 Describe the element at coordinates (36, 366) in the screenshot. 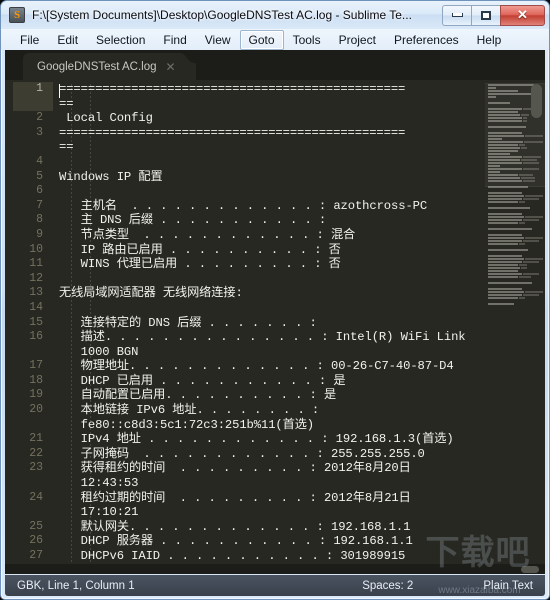

I see `line-number: 17` at that location.